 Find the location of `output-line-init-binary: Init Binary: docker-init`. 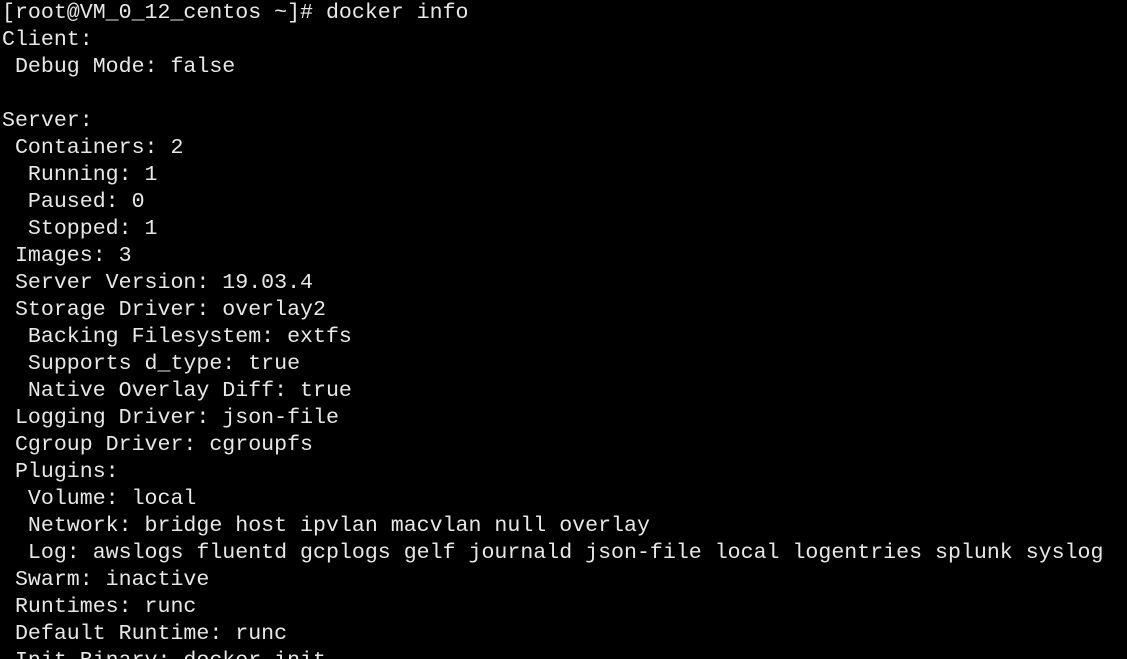

output-line-init-binary: Init Binary: docker-init is located at coordinates (552, 653).